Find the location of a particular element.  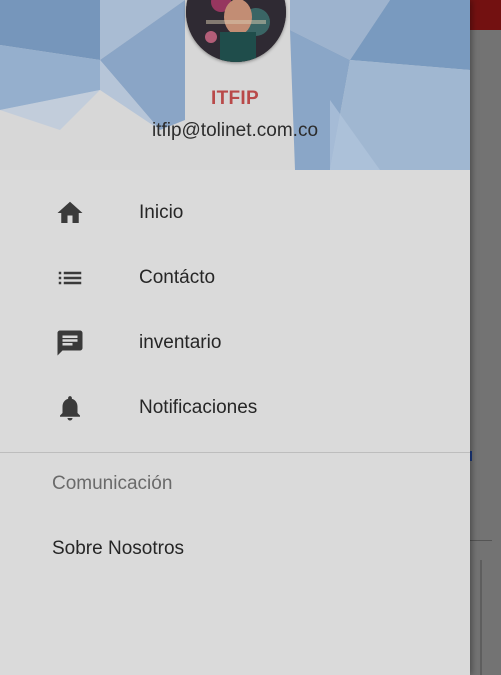

menu-item-notificaciones: Notificaciones is located at coordinates (235, 407).